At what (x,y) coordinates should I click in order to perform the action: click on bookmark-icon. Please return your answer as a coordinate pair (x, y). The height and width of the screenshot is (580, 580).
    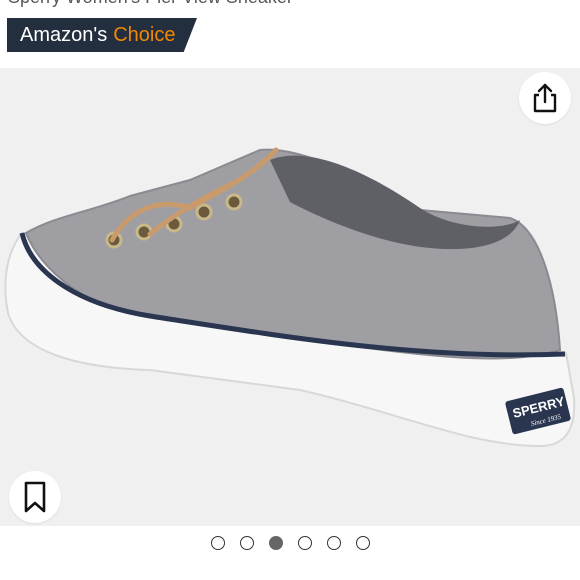
    Looking at the image, I should click on (35, 497).